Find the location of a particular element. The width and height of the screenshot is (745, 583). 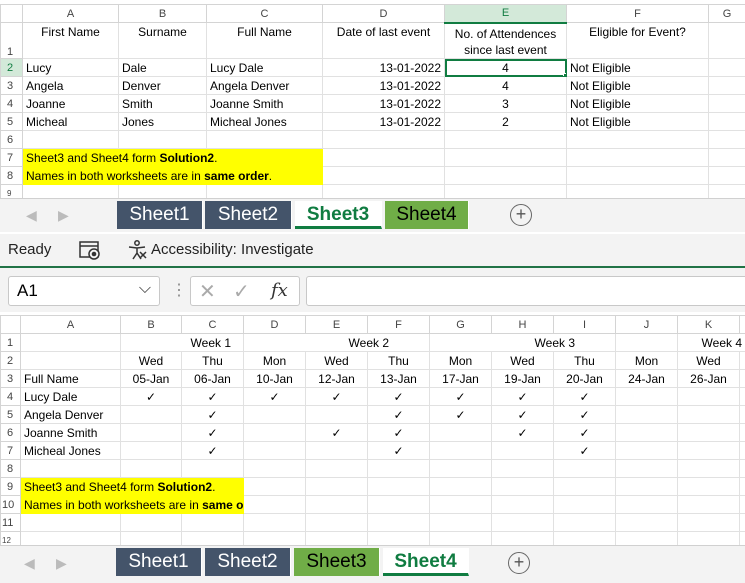

fill-handle is located at coordinates (564, 74).